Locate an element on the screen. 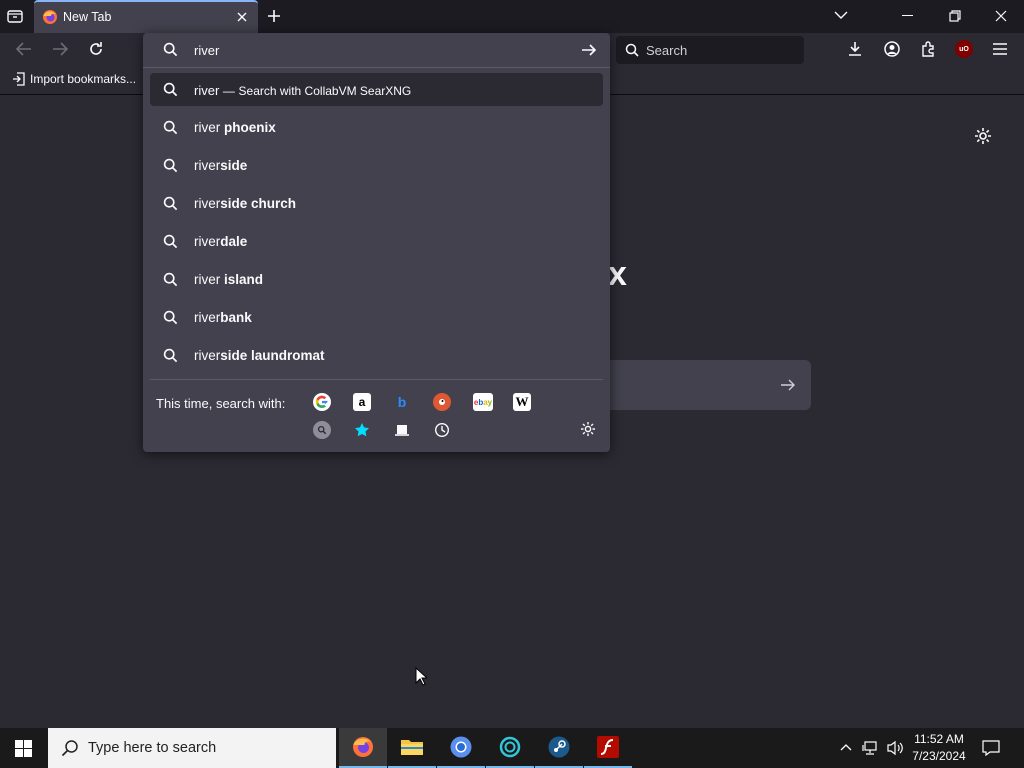 The height and width of the screenshot is (768, 1024). extensions-puzzle-icon is located at coordinates (928, 49).